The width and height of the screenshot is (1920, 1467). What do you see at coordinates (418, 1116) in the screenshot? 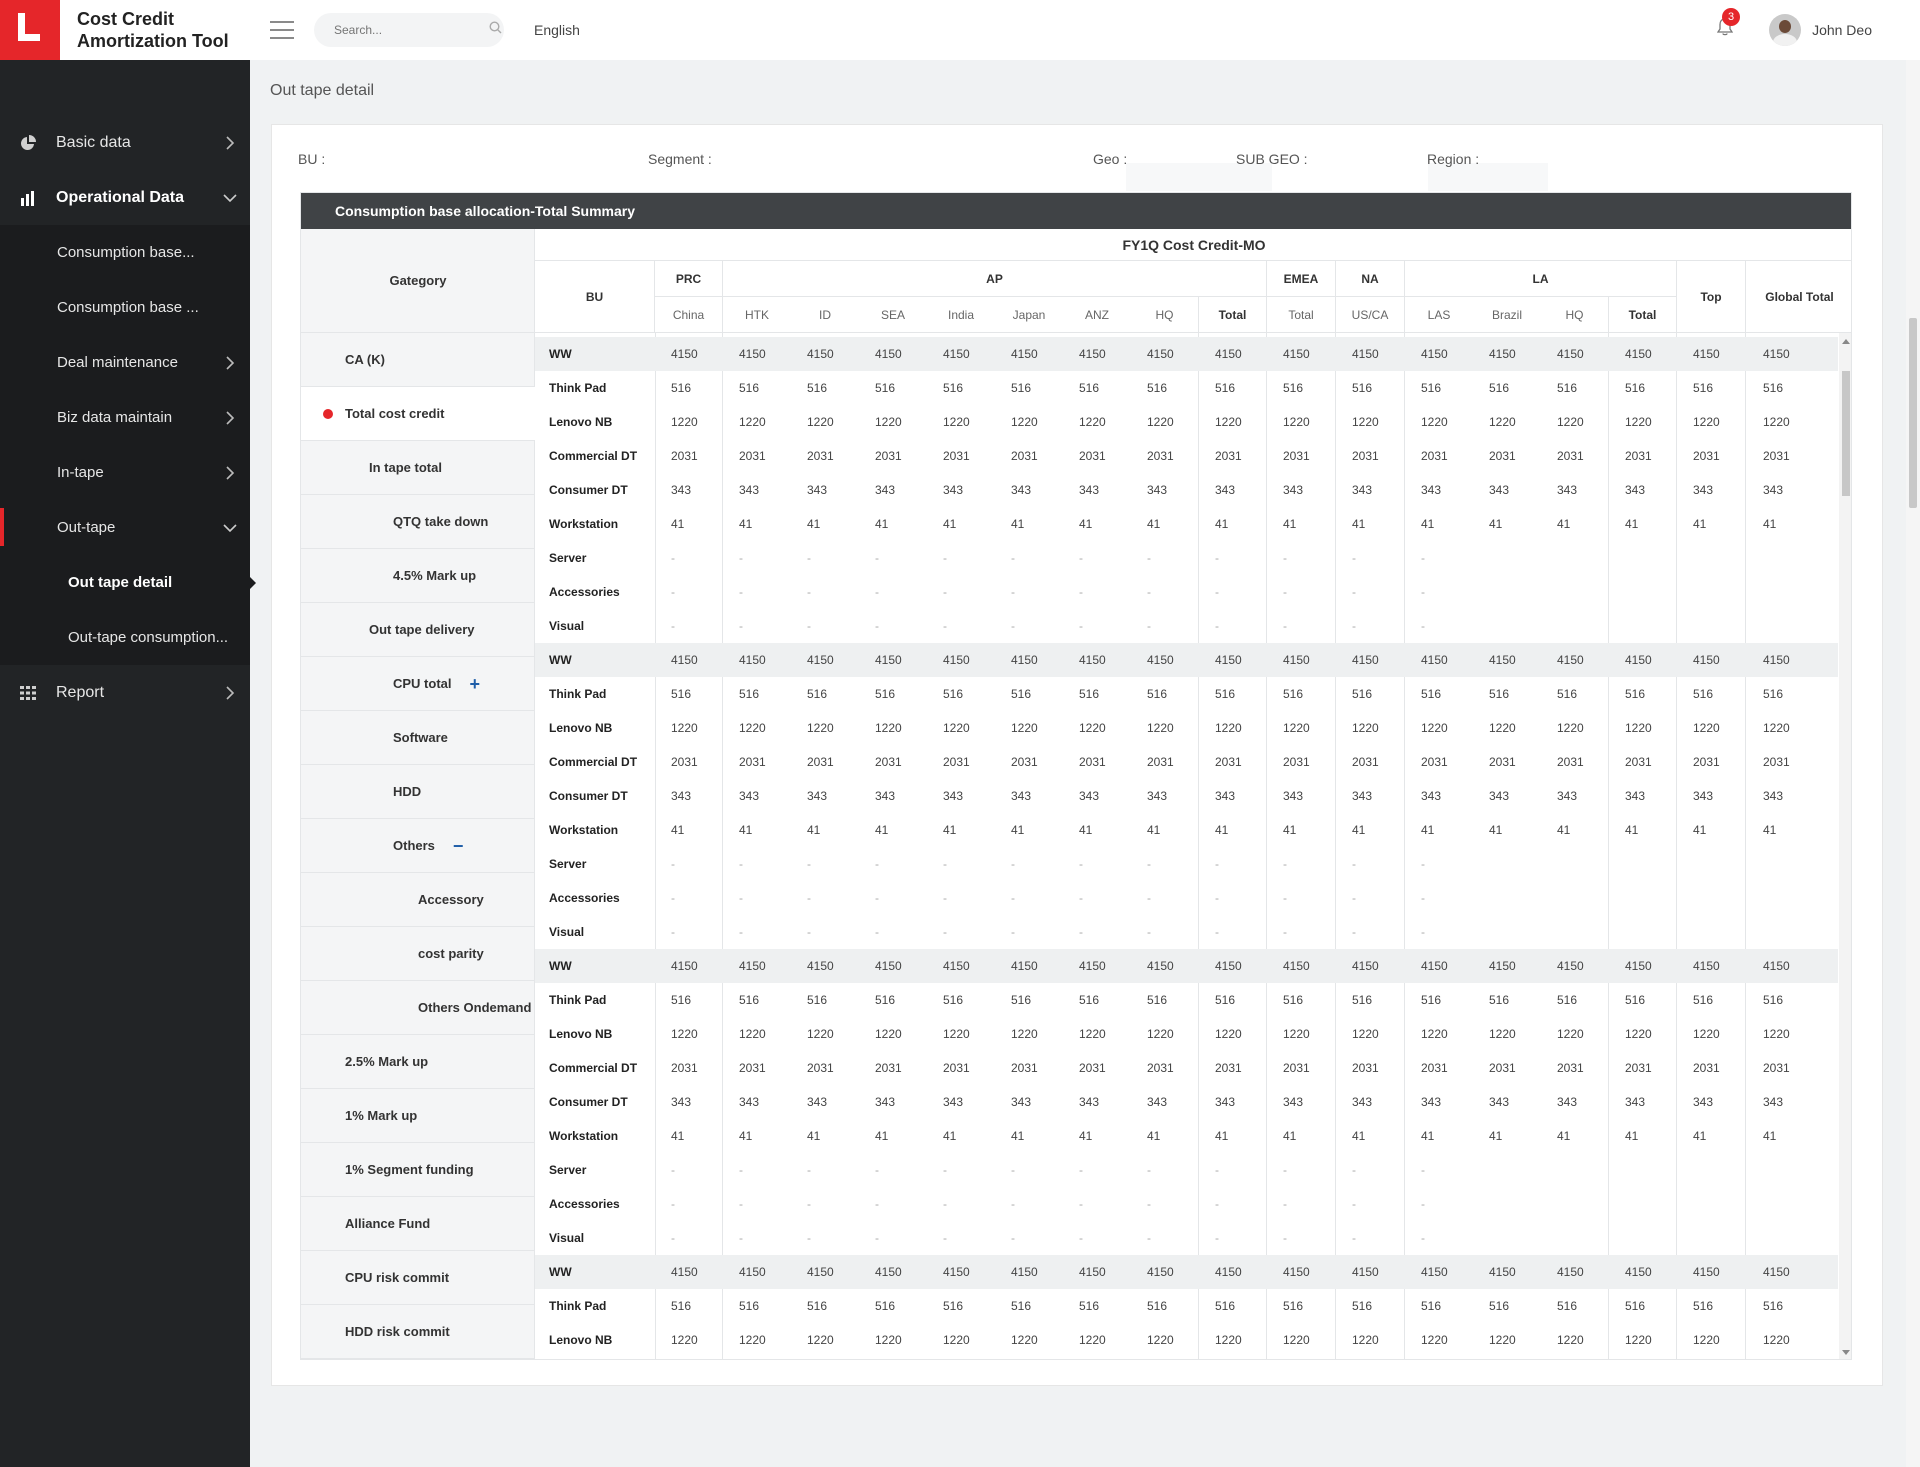
I see `category-mark-up-1: 1% Mark up` at bounding box center [418, 1116].